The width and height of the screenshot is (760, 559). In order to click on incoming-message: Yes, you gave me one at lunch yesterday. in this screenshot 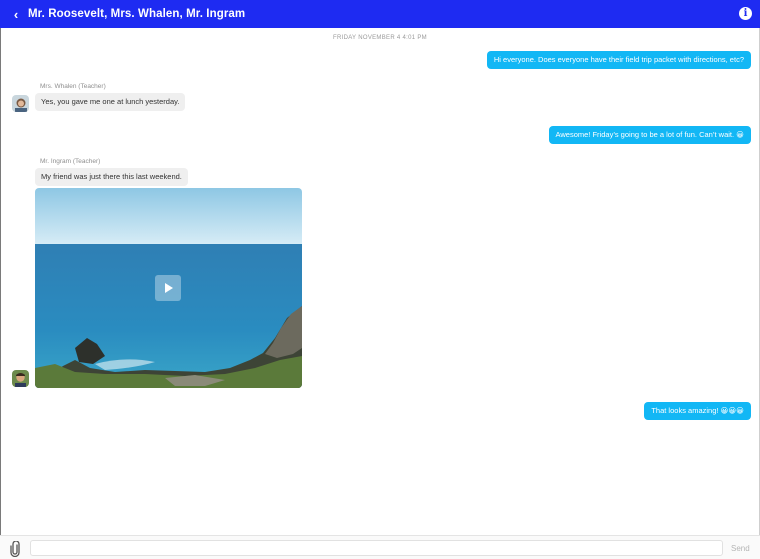, I will do `click(110, 102)`.